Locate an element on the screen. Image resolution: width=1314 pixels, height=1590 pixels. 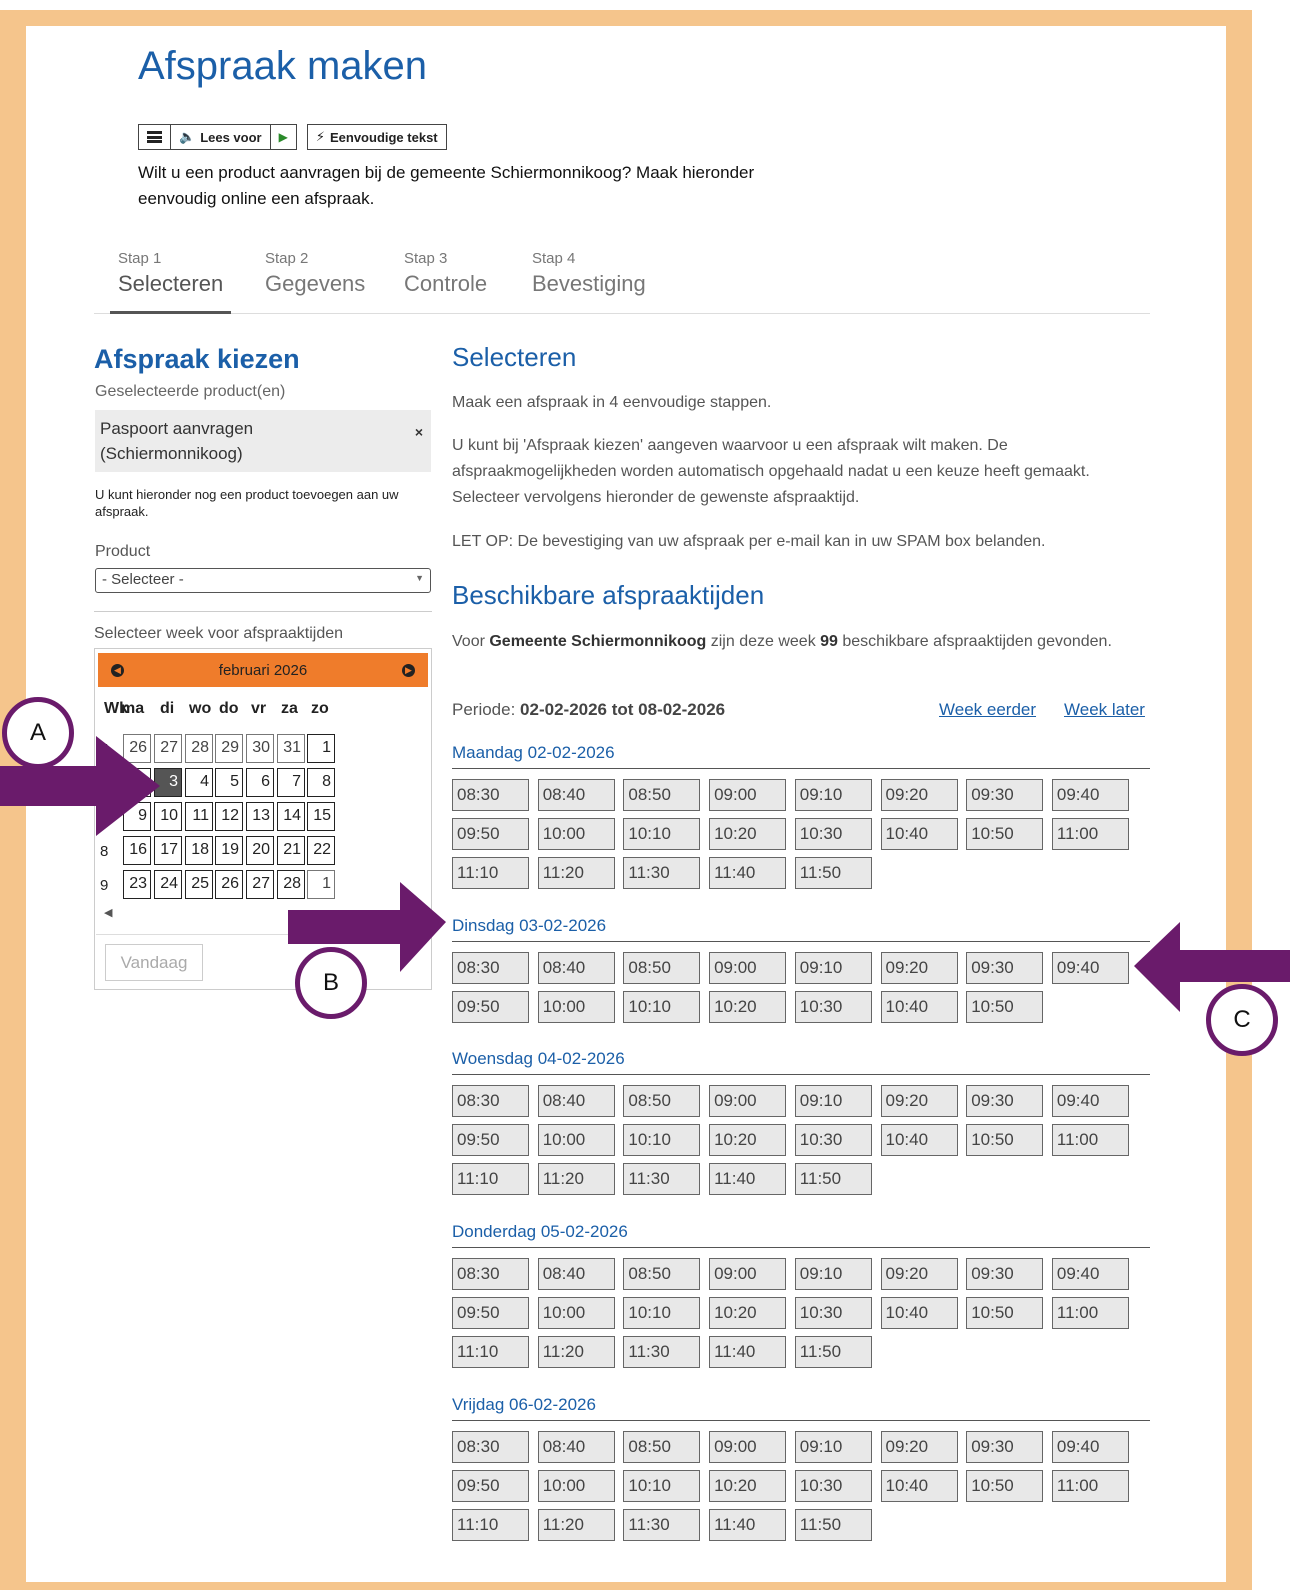
annotation-b: B is located at coordinates (331, 983).